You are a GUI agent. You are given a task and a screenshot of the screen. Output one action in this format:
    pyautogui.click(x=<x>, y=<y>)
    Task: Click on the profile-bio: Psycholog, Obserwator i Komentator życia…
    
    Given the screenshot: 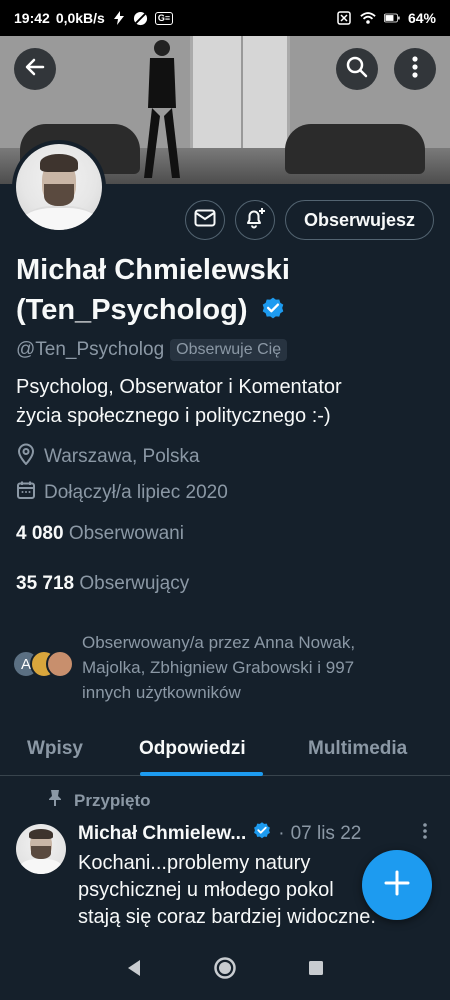 What is the action you would take?
    pyautogui.click(x=226, y=402)
    